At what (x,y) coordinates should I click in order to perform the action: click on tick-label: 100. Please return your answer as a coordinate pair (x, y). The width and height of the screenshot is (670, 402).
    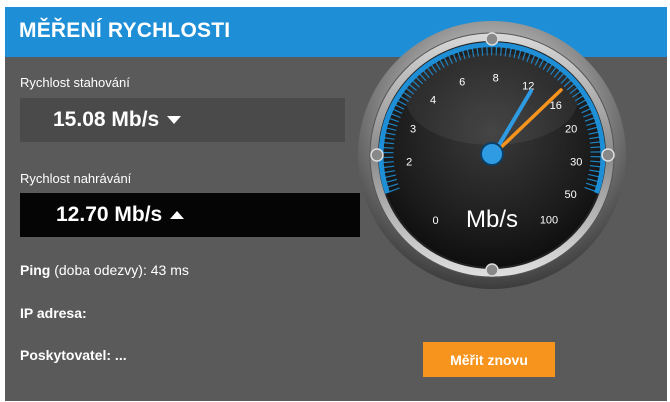
    Looking at the image, I should click on (549, 221).